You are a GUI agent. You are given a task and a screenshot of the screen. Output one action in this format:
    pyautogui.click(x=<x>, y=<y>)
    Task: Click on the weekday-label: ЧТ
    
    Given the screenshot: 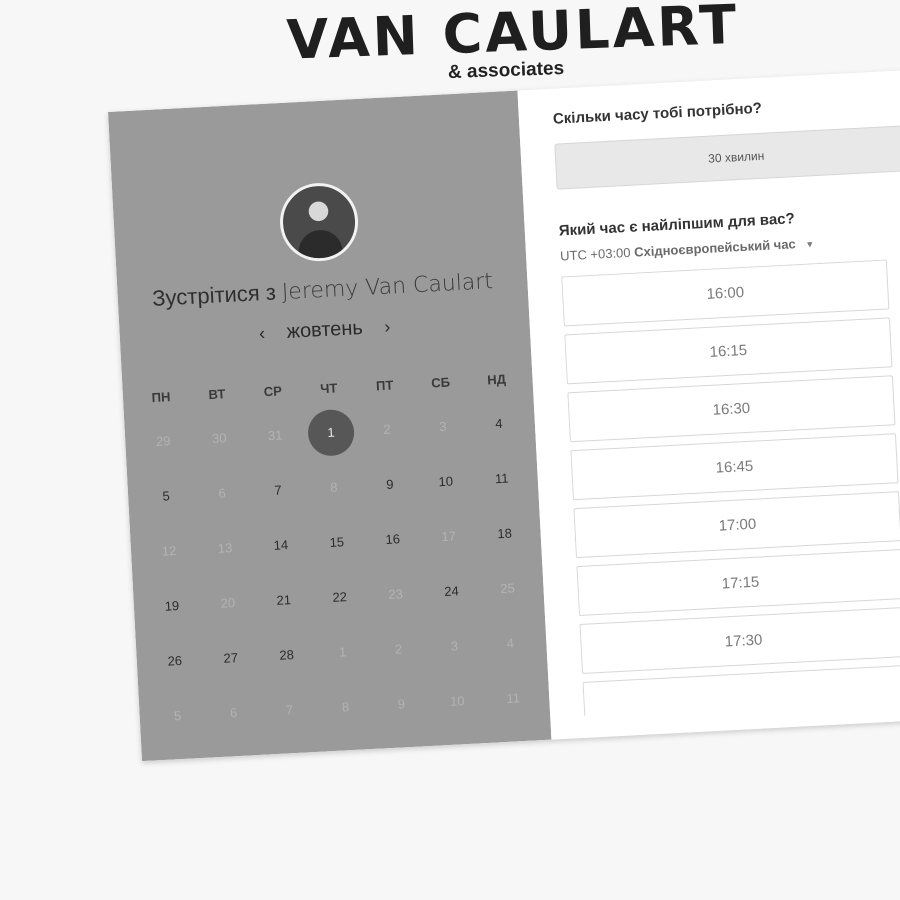 What is the action you would take?
    pyautogui.click(x=328, y=387)
    